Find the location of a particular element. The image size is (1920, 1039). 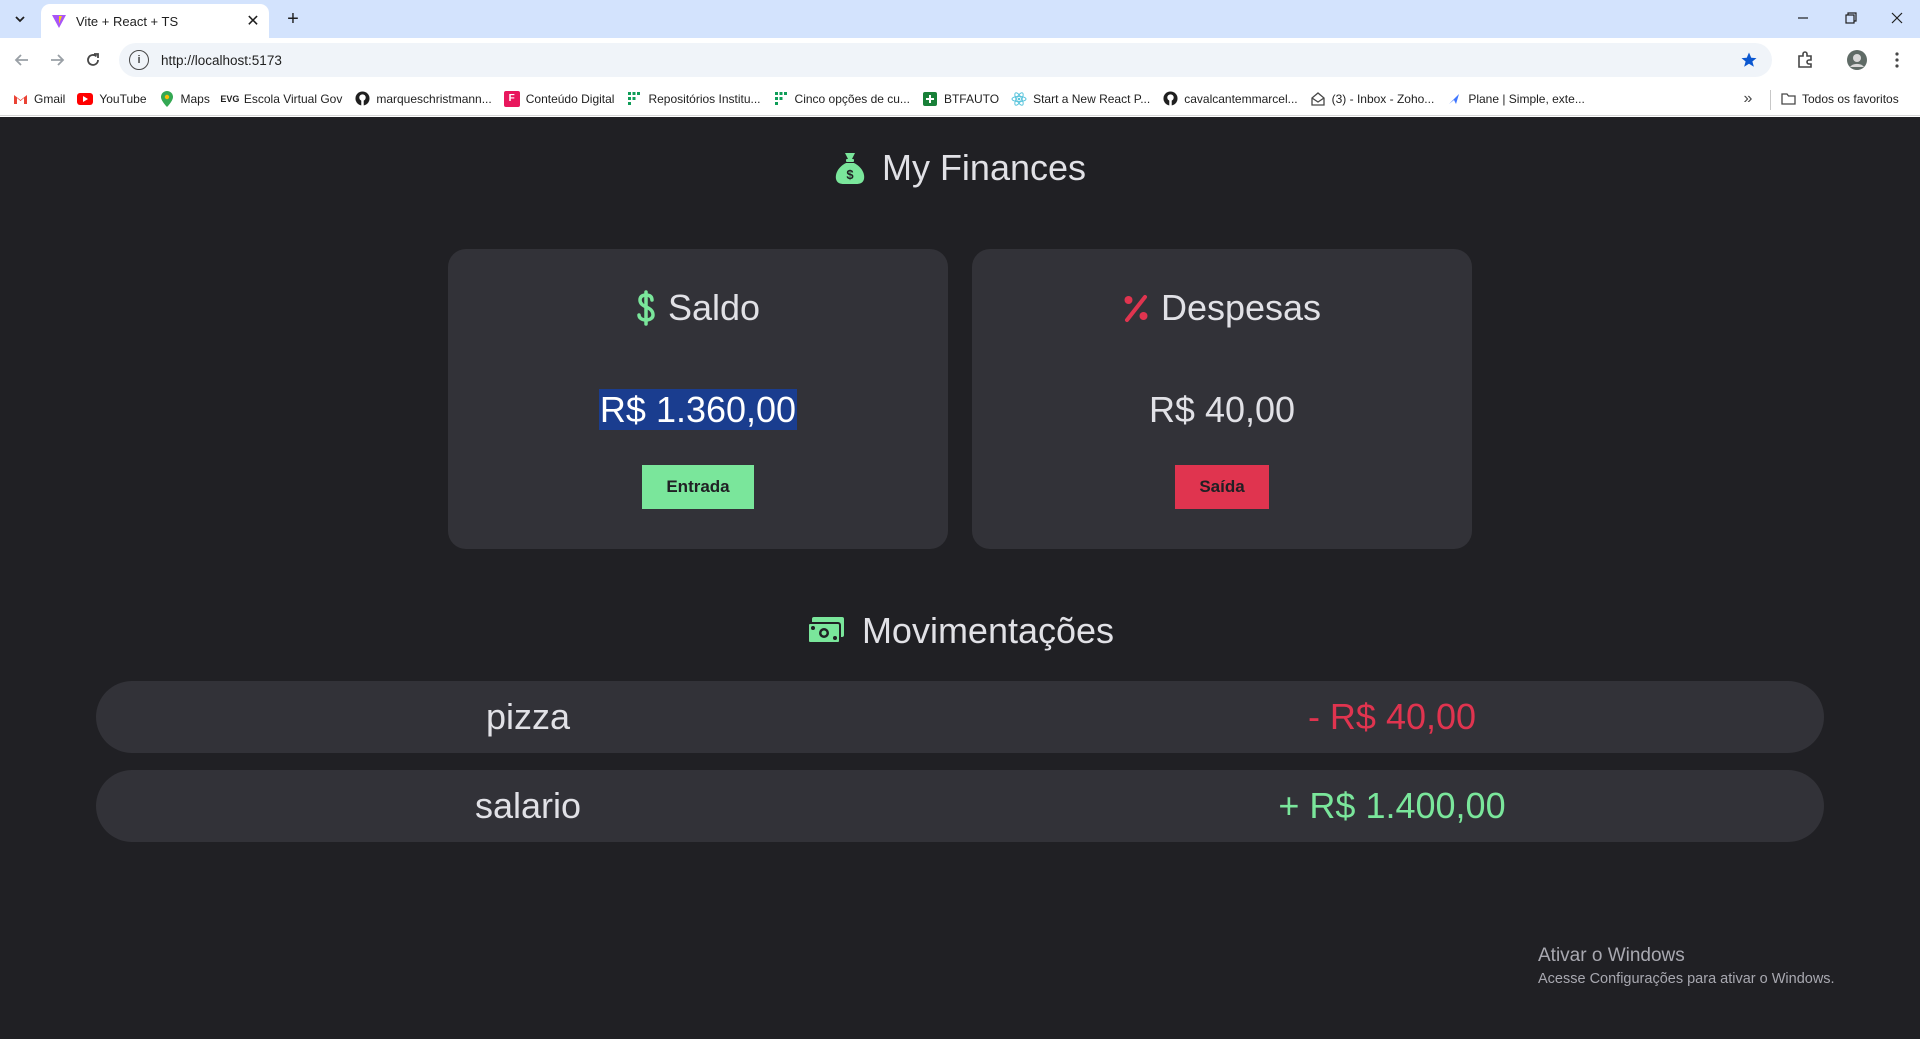

folder-icon is located at coordinates (1788, 99).